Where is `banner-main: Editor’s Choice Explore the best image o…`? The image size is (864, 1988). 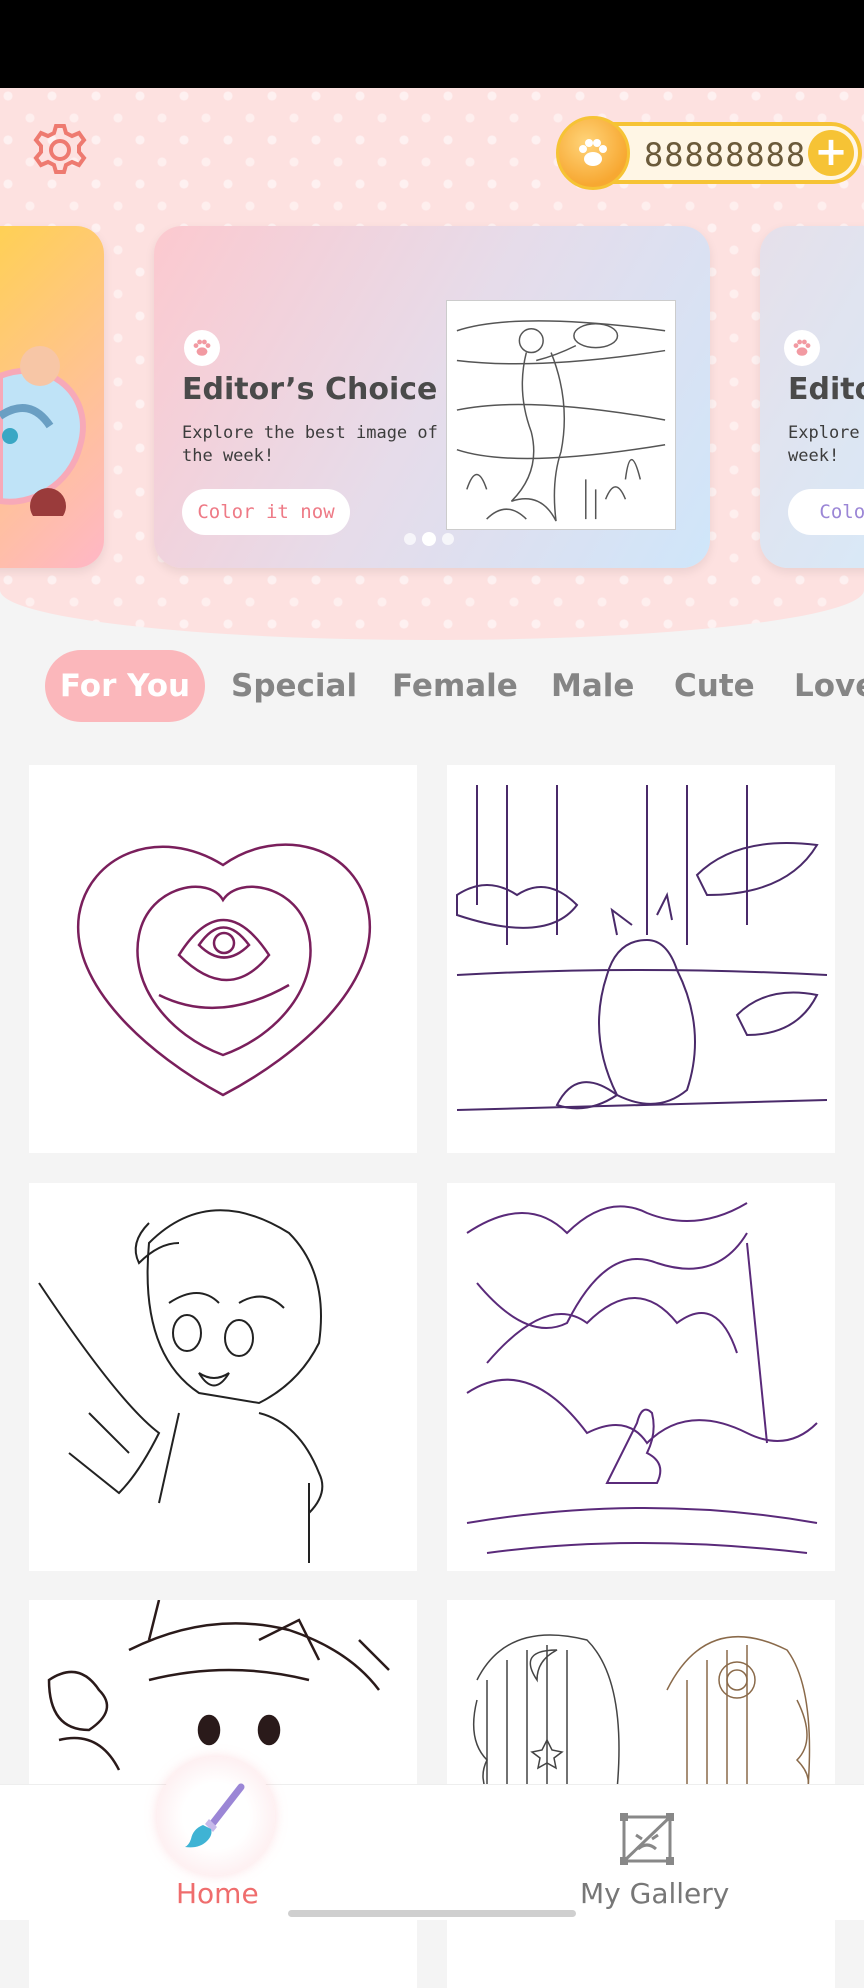 banner-main: Editor’s Choice Explore the best image o… is located at coordinates (432, 397).